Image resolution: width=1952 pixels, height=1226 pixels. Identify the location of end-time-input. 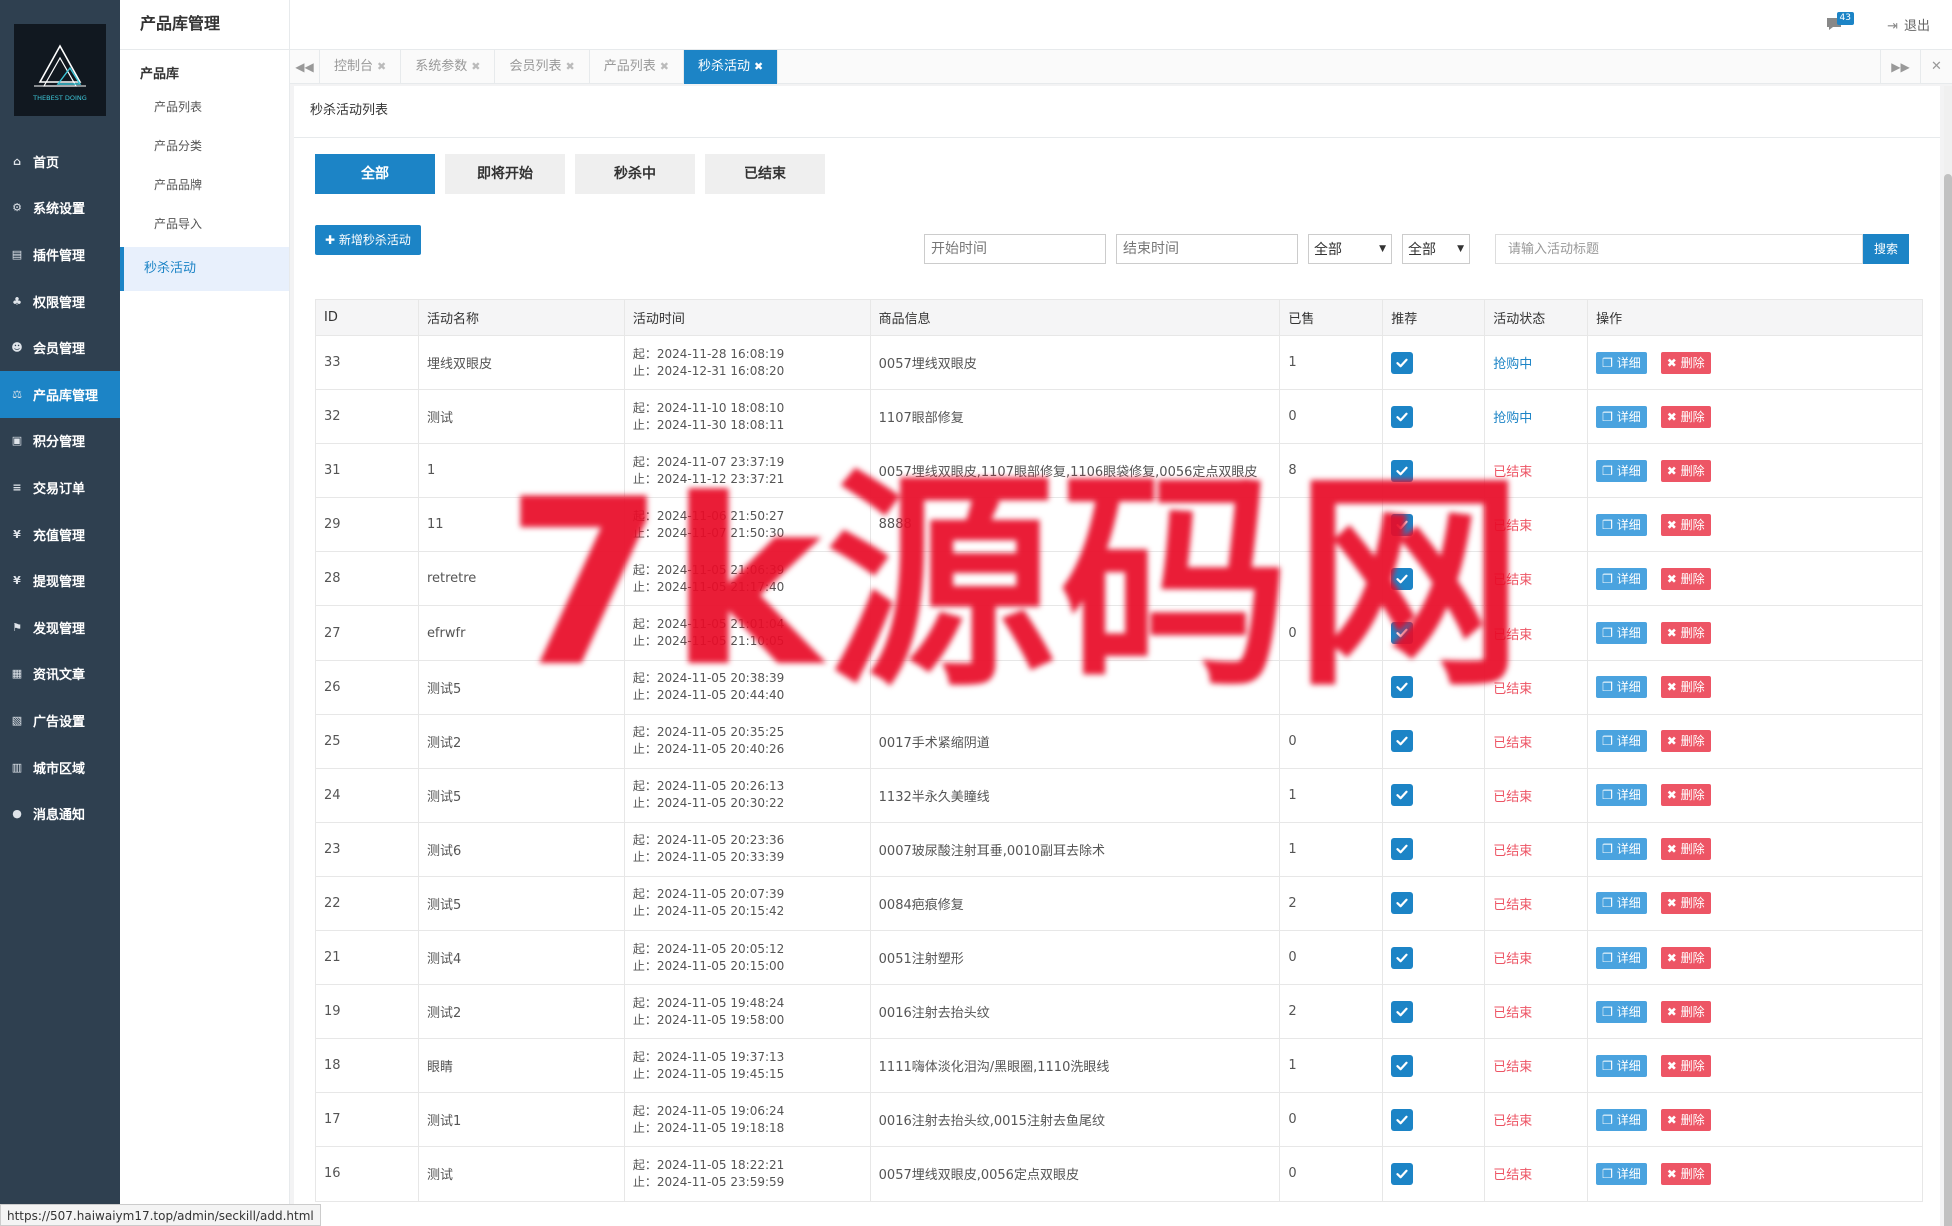
(1207, 249).